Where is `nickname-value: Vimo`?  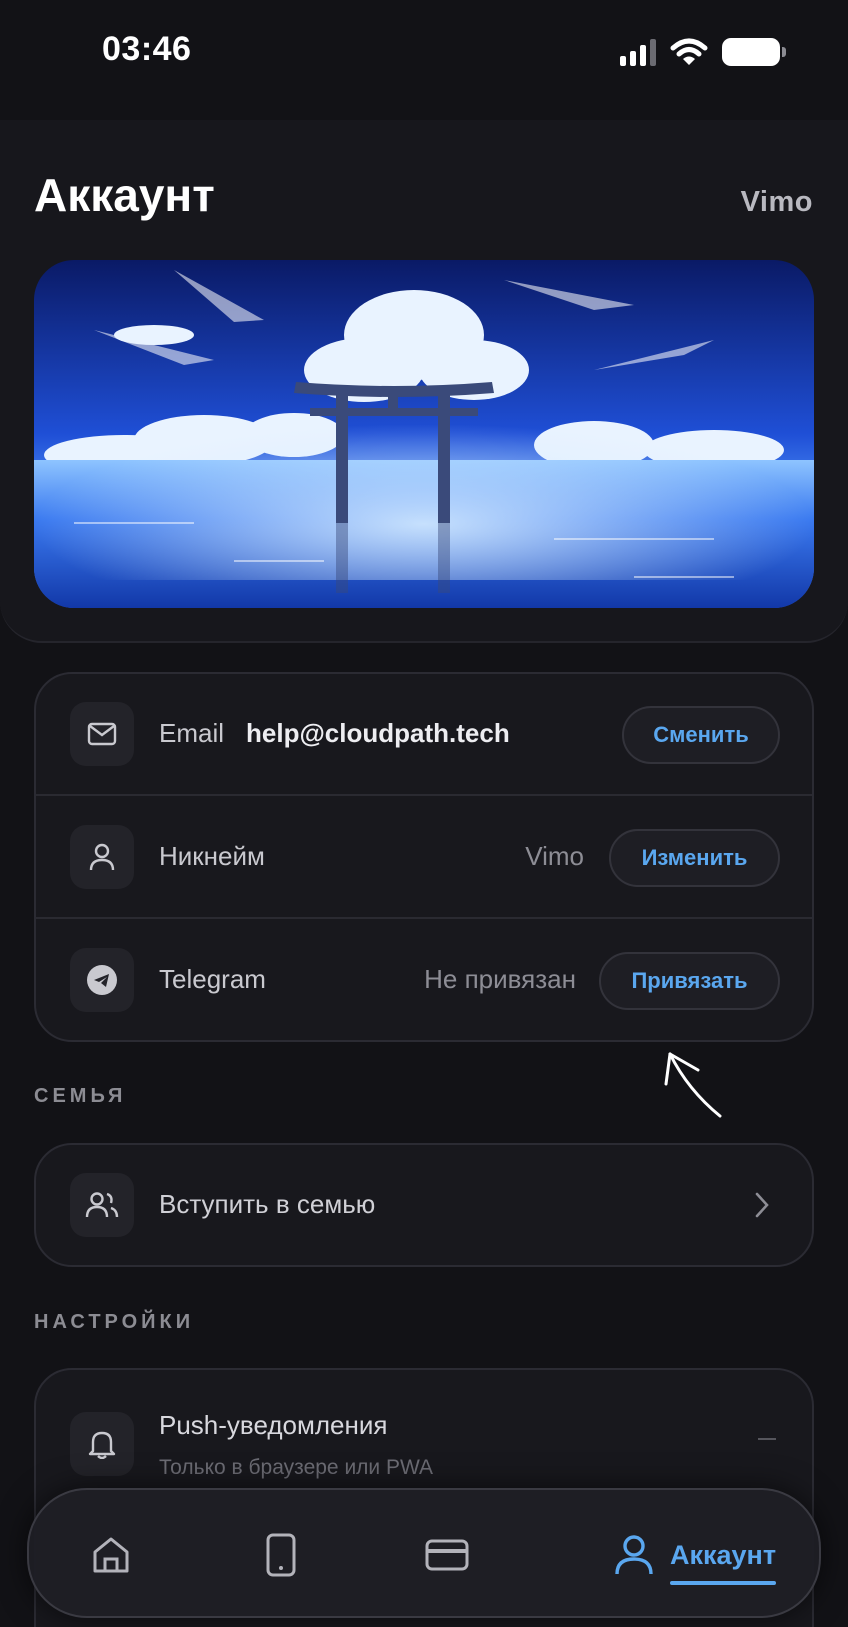
nickname-value: Vimo is located at coordinates (554, 856).